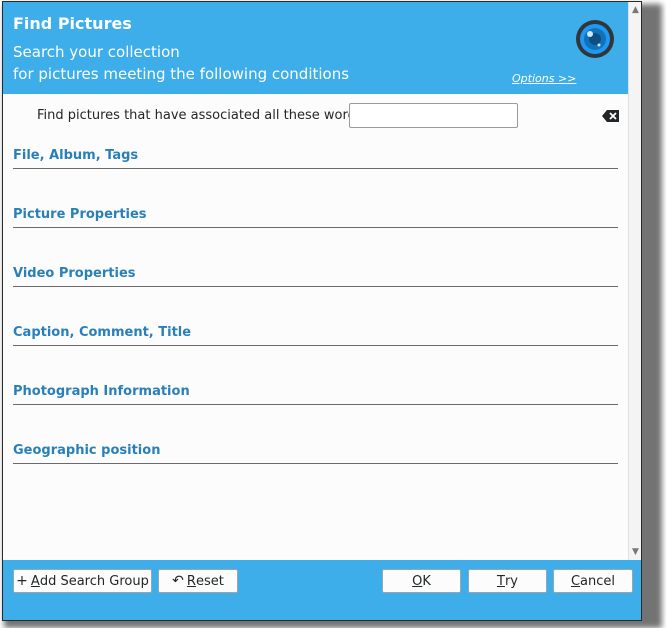  Describe the element at coordinates (595, 39) in the screenshot. I see `camera-lens-icon` at that location.